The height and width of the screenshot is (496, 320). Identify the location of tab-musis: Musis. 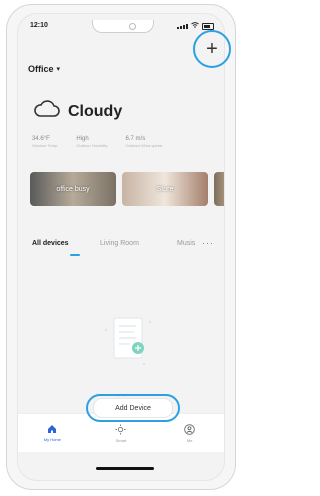
(186, 243).